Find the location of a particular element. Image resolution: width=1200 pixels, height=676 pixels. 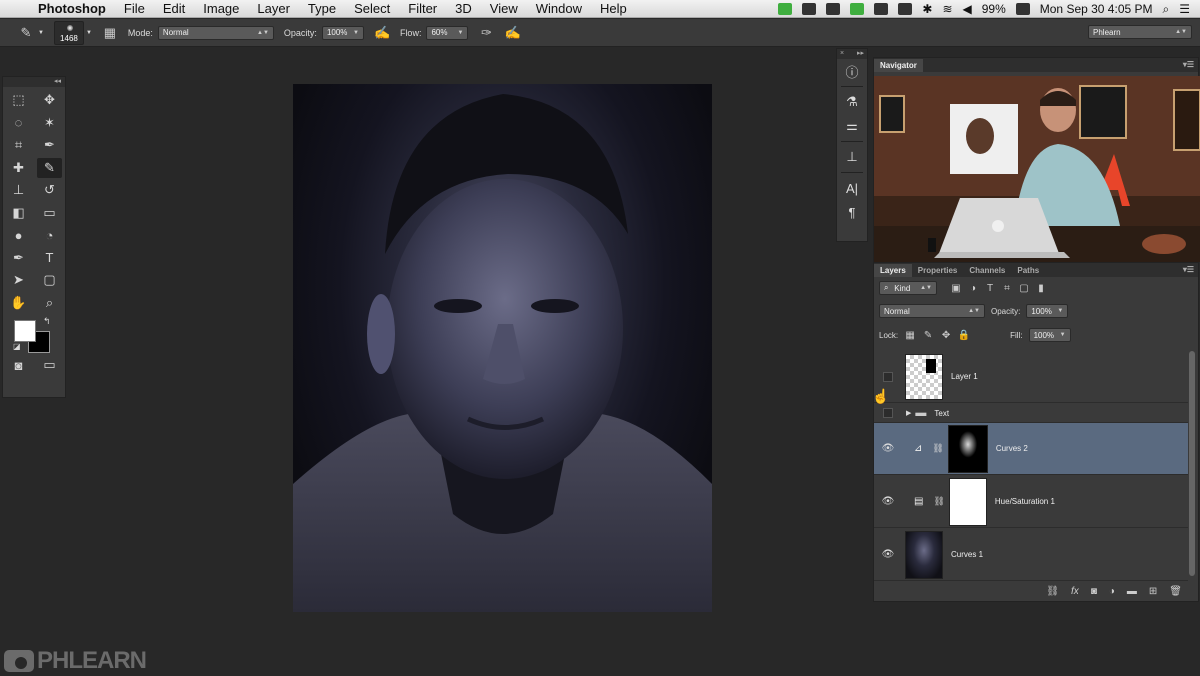

layer-group-row: ▶ ▬ Text is located at coordinates (1031, 413).